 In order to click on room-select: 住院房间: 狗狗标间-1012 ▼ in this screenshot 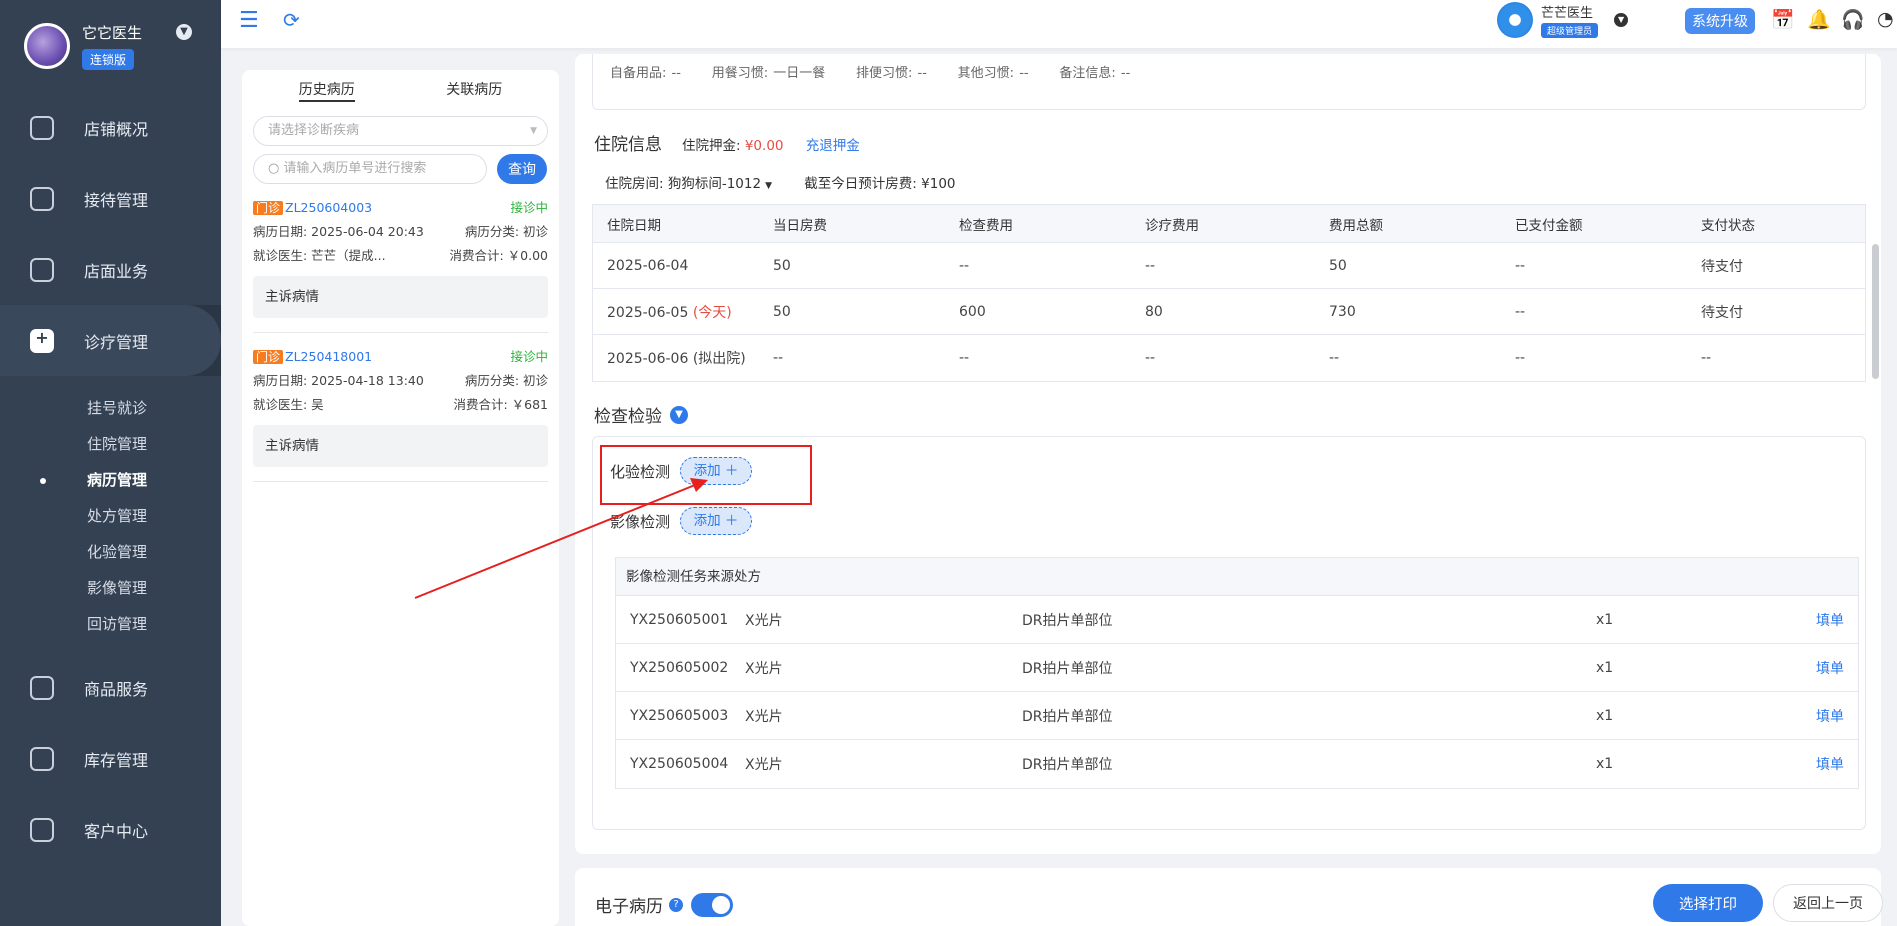, I will do `click(688, 184)`.